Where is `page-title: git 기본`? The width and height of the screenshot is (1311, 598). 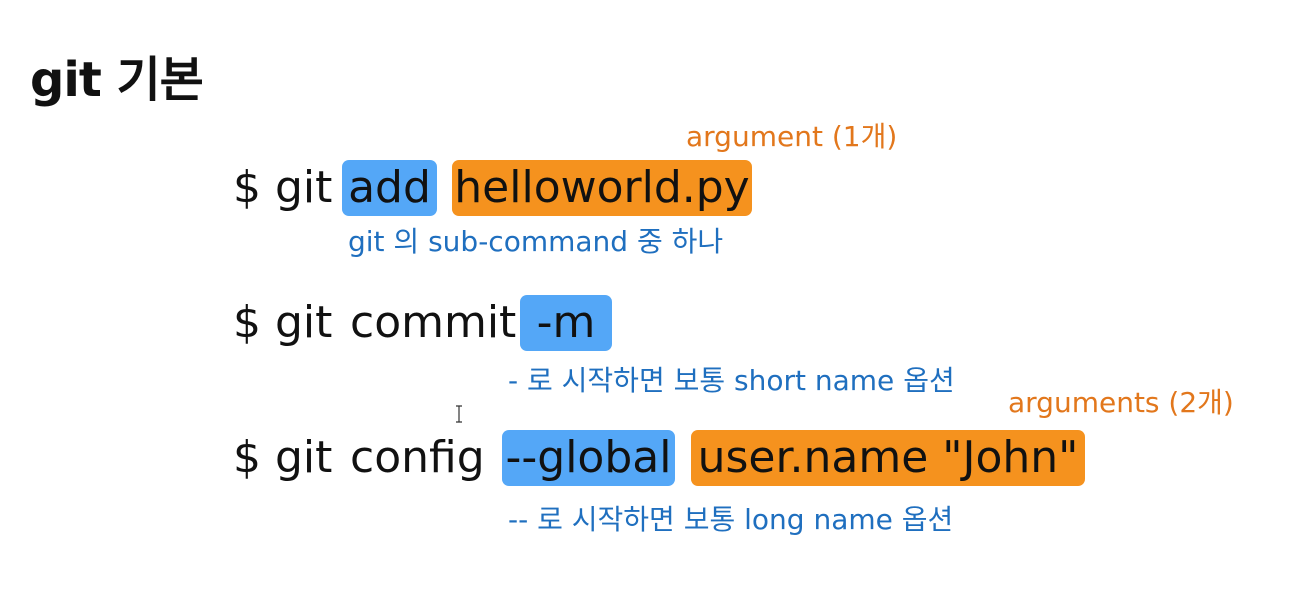
page-title: git 기본 is located at coordinates (117, 80).